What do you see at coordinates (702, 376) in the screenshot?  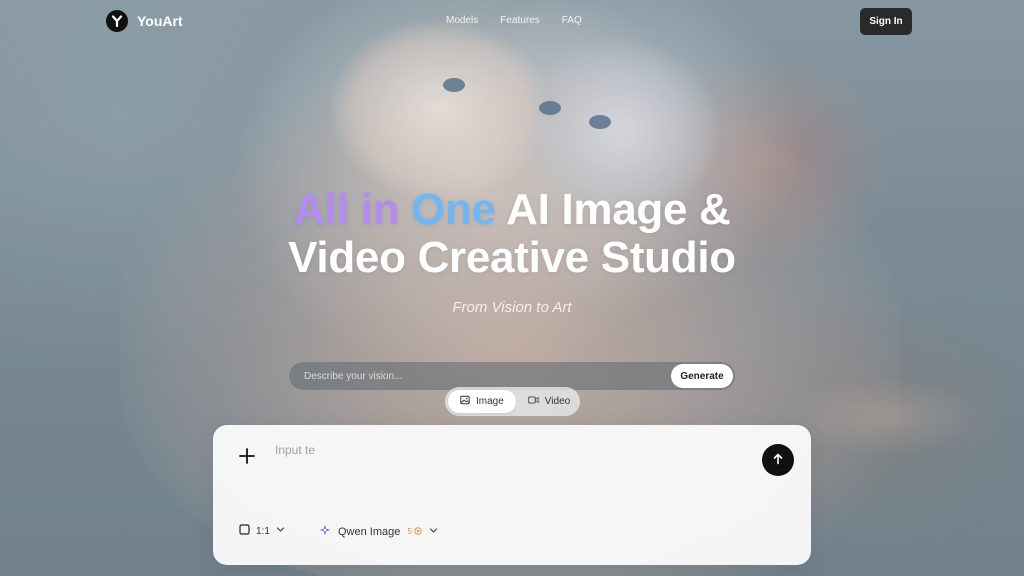 I see `generate-button: Generate` at bounding box center [702, 376].